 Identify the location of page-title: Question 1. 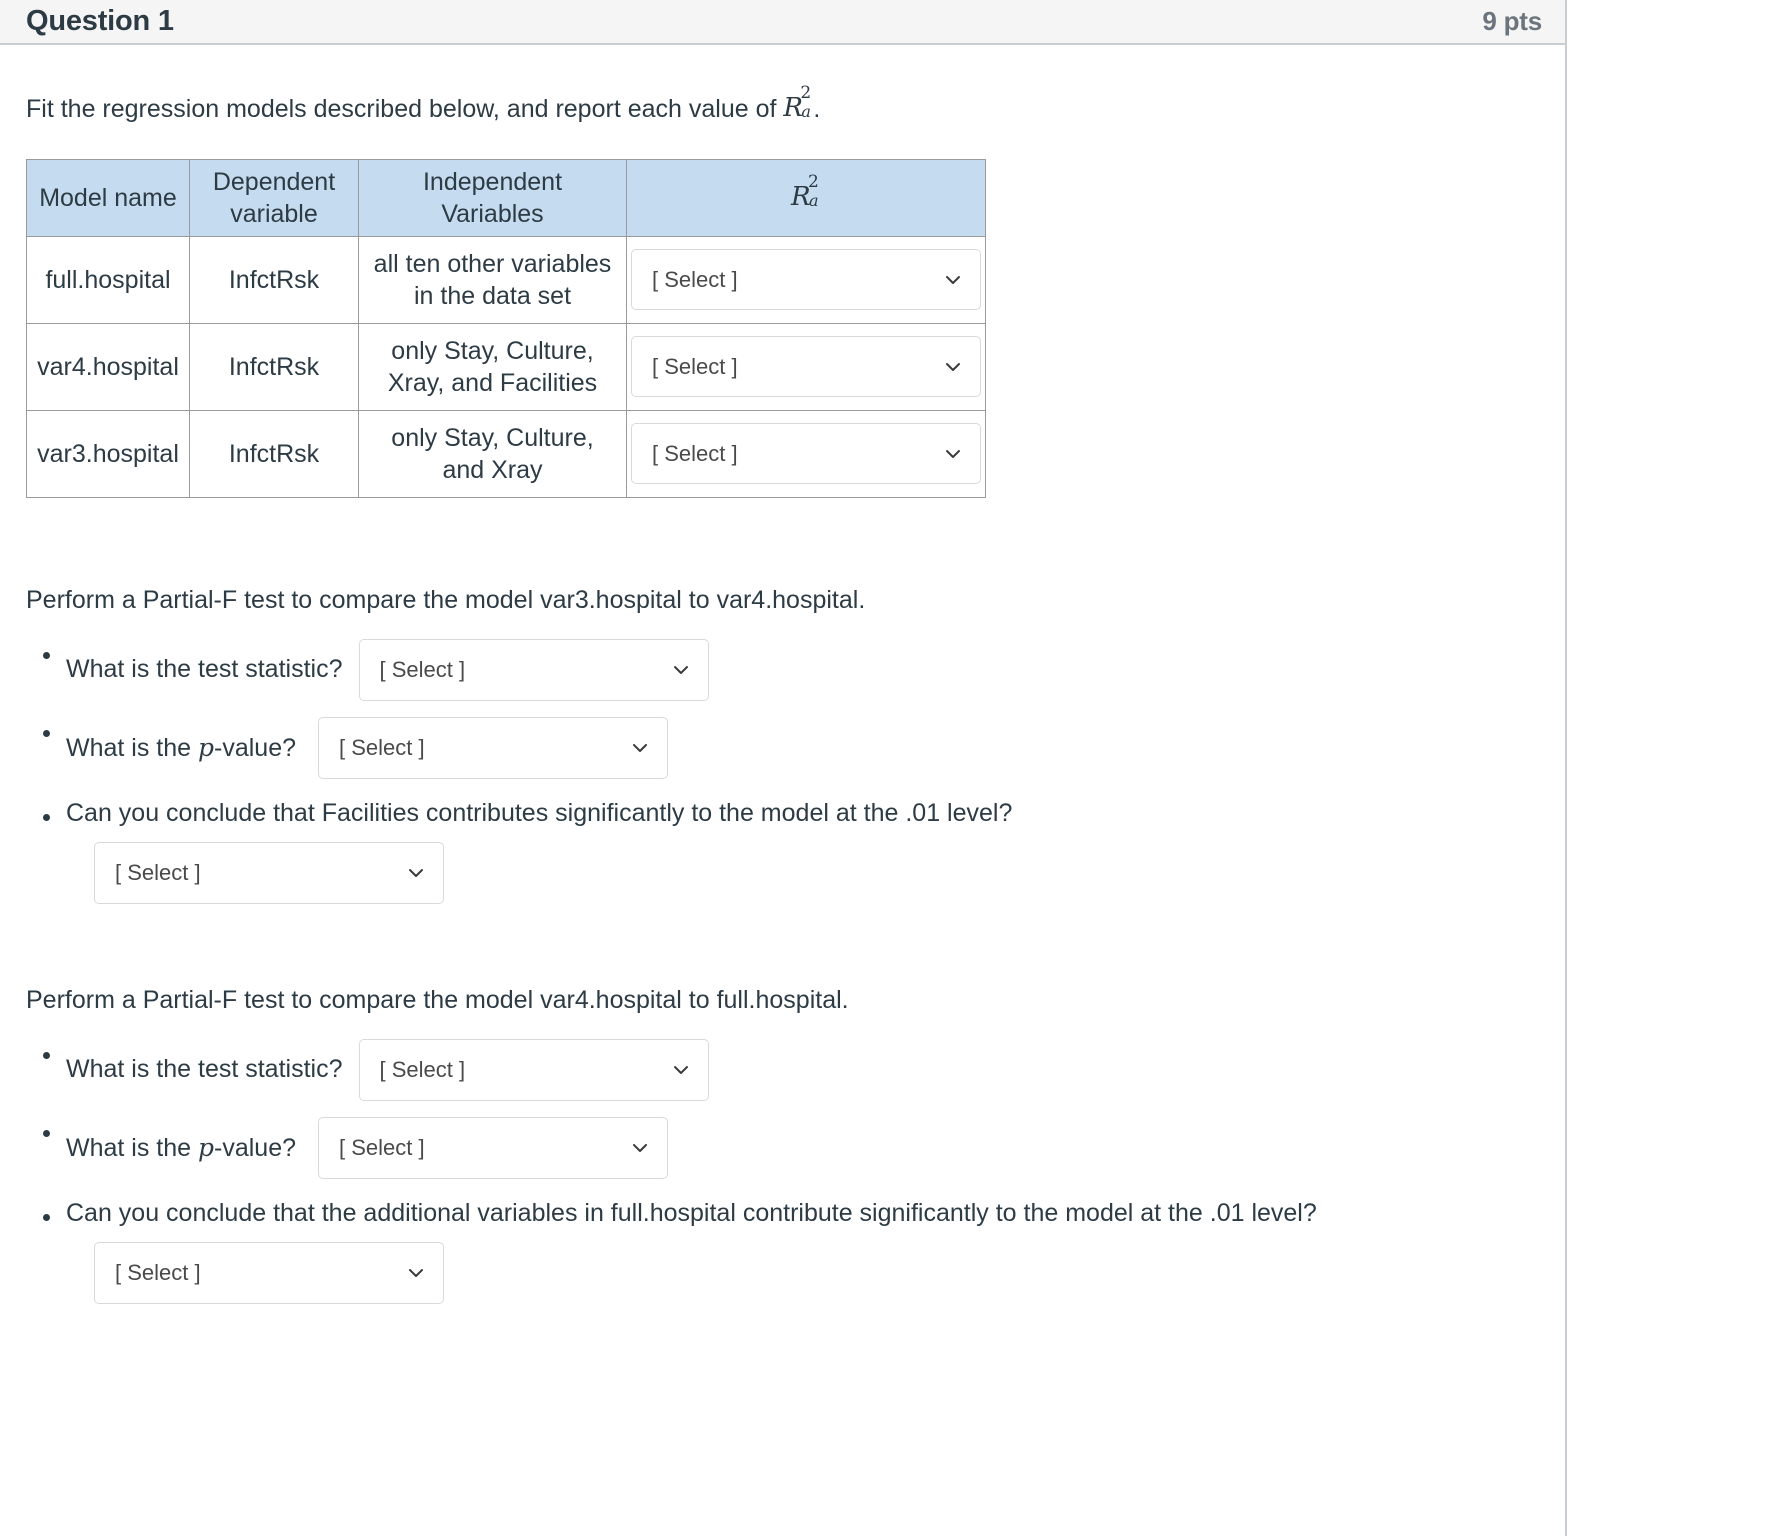
(100, 21).